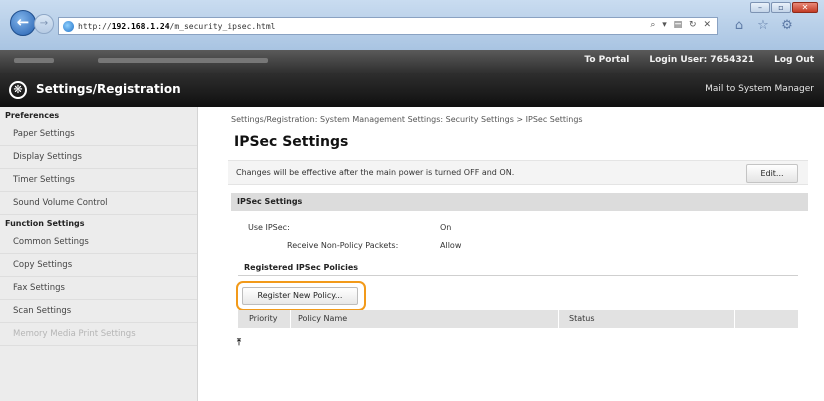 This screenshot has width=824, height=401. Describe the element at coordinates (787, 26) in the screenshot. I see `tools-gear-icon: ⚙` at that location.